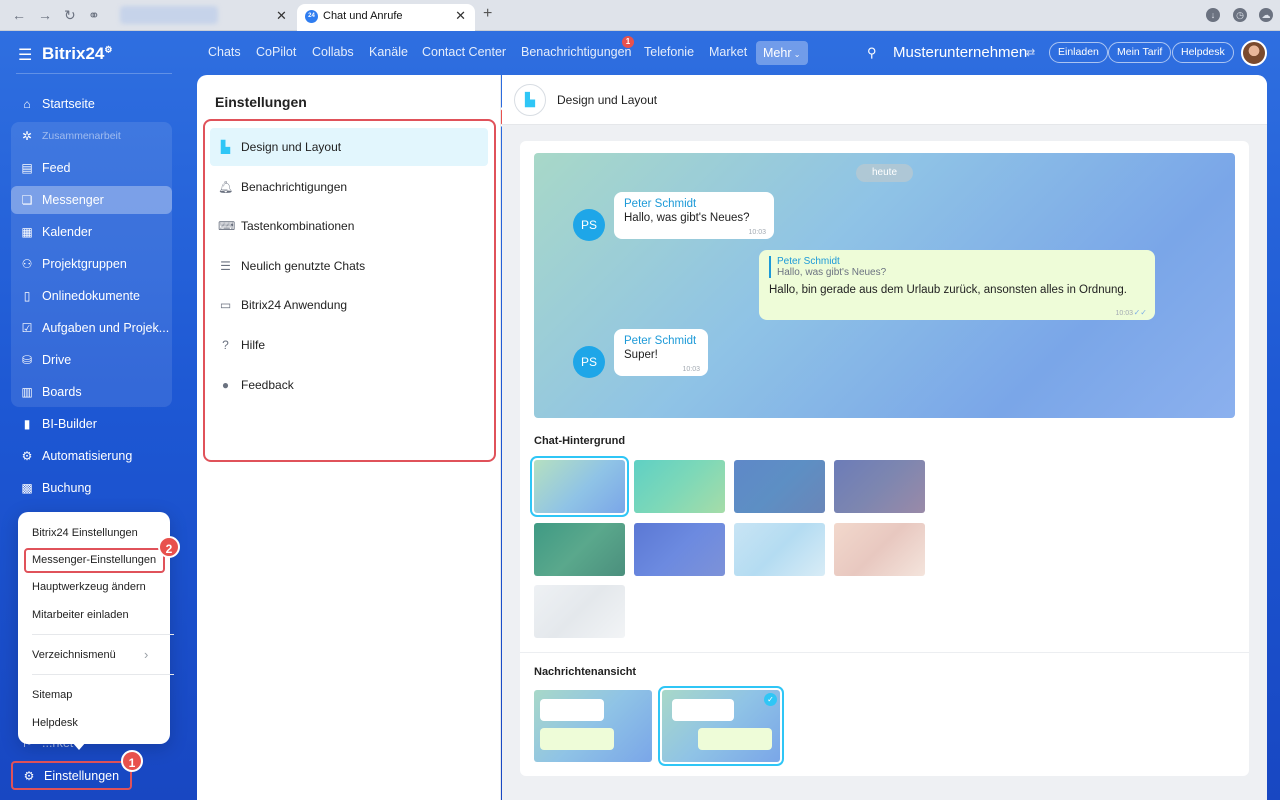  I want to click on nav-collabs: Collabs, so click(333, 52).